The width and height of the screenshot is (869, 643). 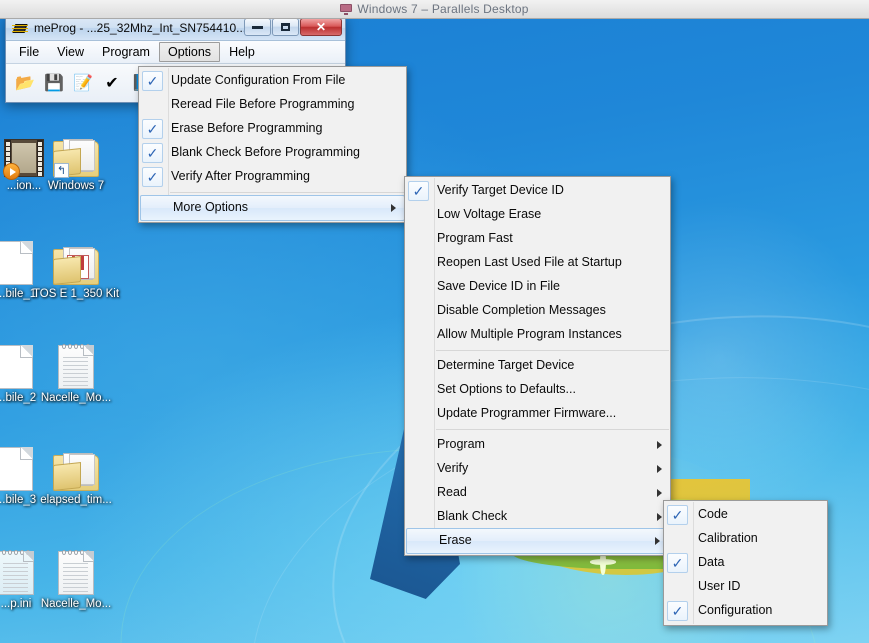 I want to click on desktop-icon: TOS E 1_350 Kit, so click(x=76, y=269).